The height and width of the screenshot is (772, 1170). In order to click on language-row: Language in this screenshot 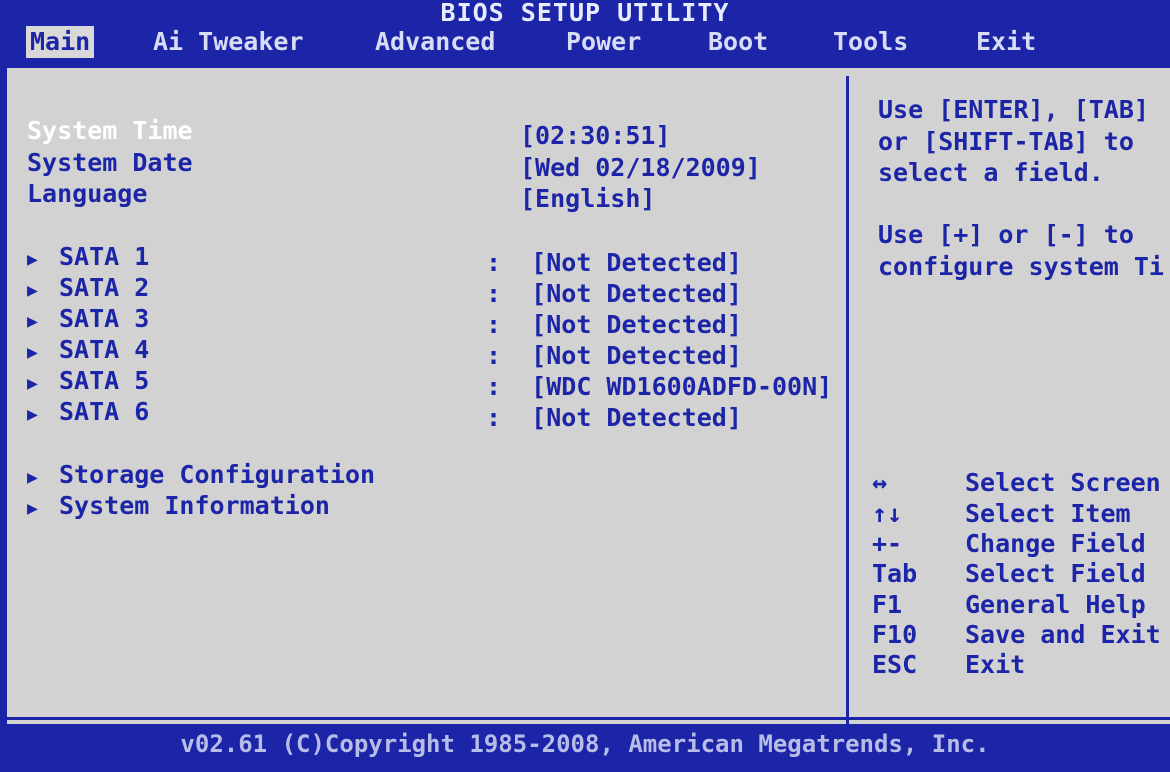, I will do `click(87, 193)`.